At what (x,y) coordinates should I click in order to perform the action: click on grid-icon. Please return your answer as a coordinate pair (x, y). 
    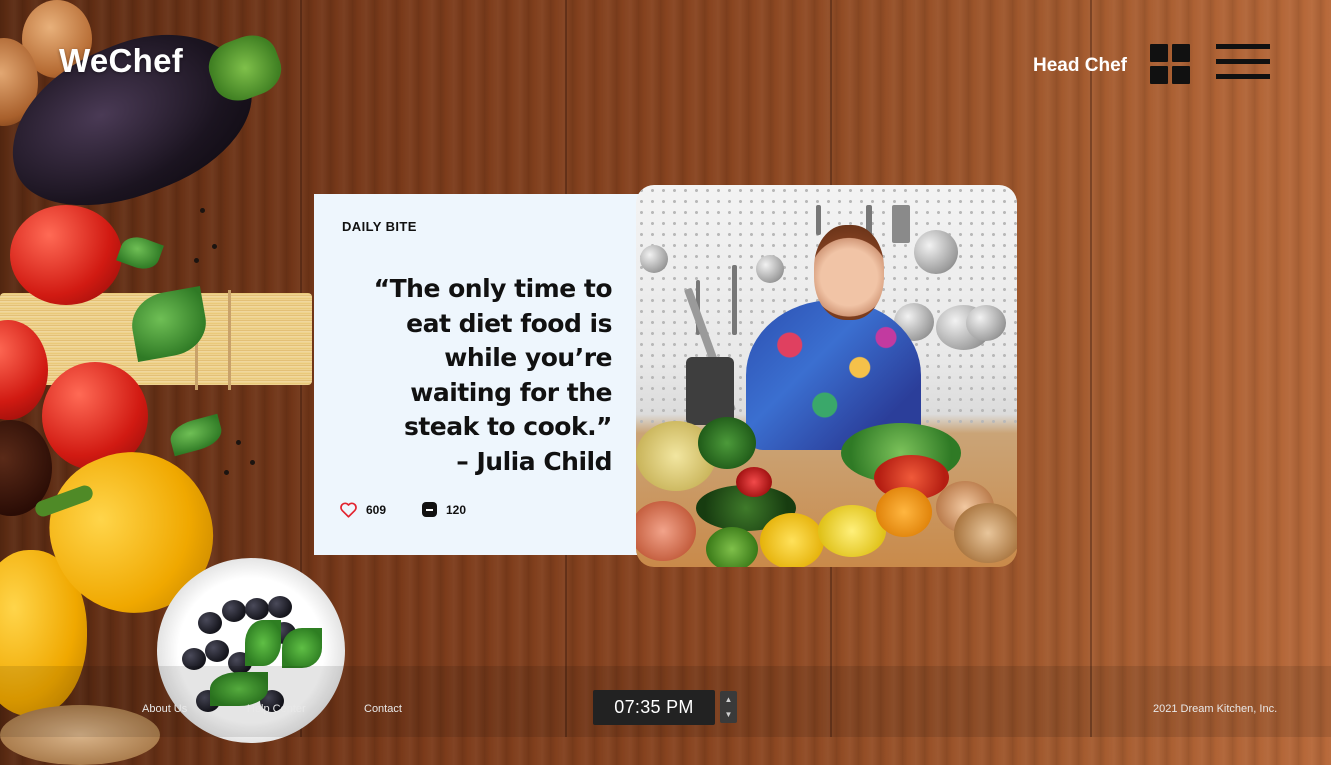
    Looking at the image, I should click on (1170, 64).